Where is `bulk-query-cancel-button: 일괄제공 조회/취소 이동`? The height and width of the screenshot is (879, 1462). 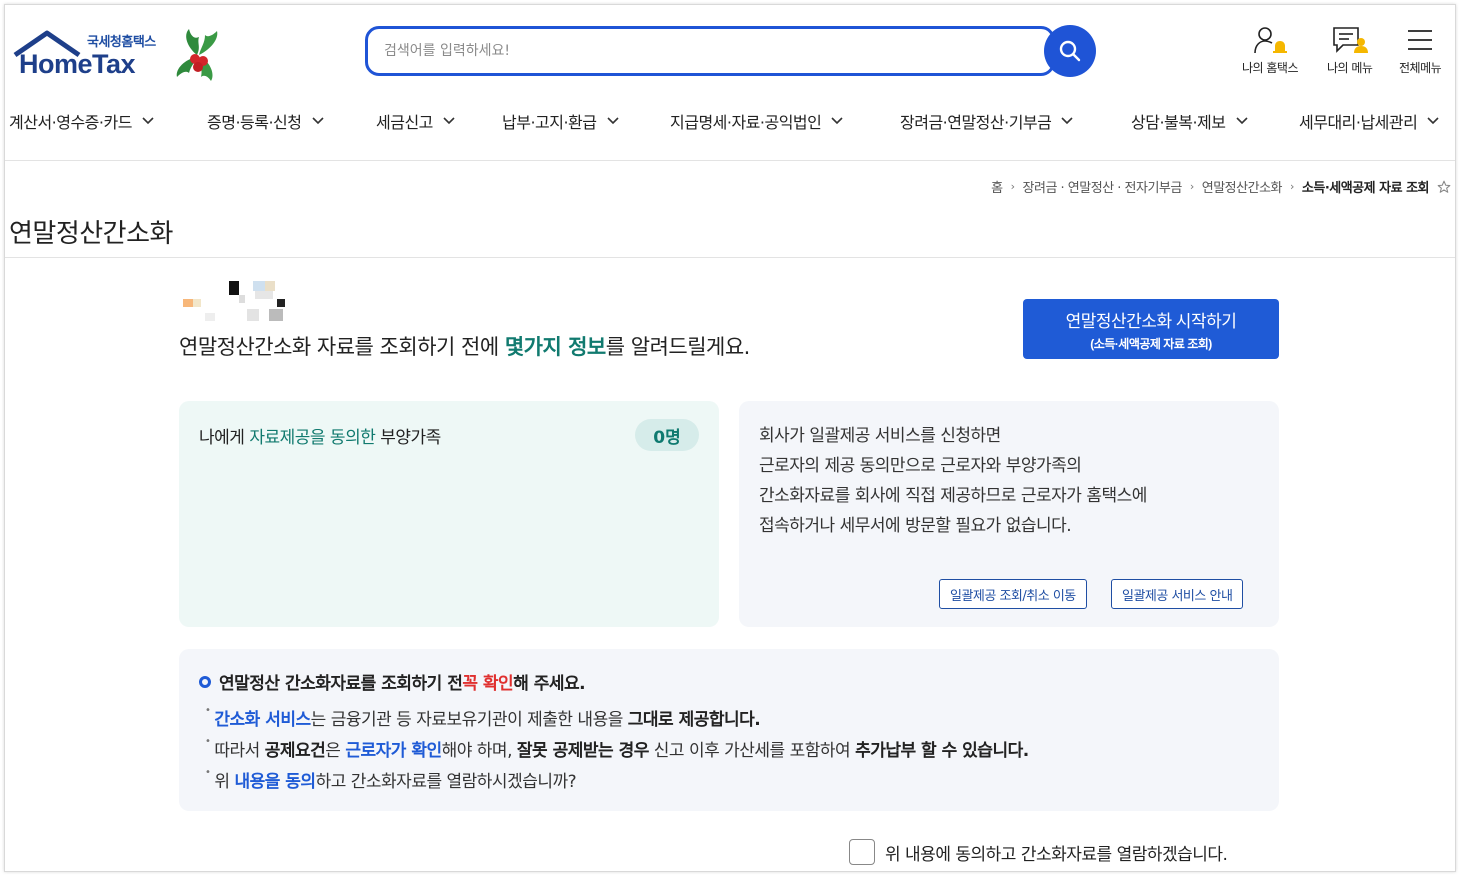 bulk-query-cancel-button: 일괄제공 조회/취소 이동 is located at coordinates (1013, 594).